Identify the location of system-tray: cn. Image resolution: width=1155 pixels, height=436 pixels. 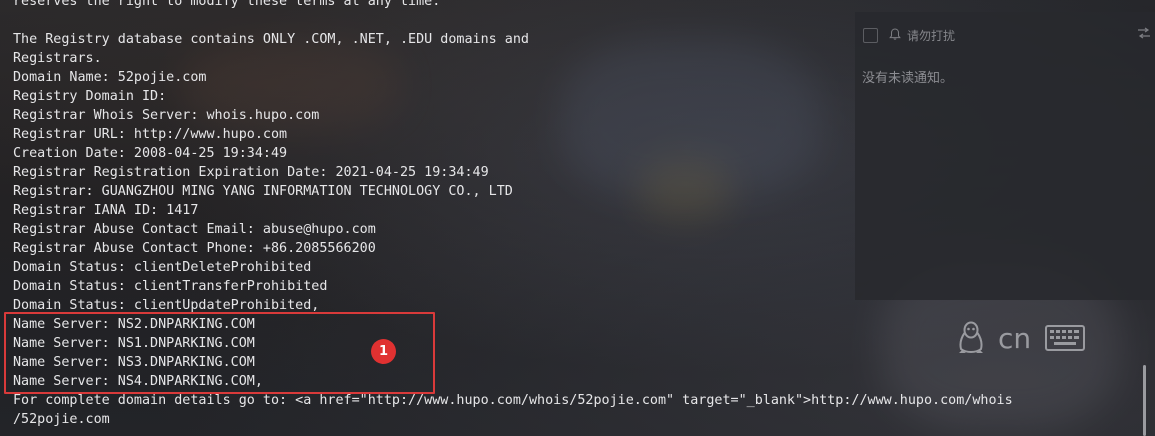
(1022, 338).